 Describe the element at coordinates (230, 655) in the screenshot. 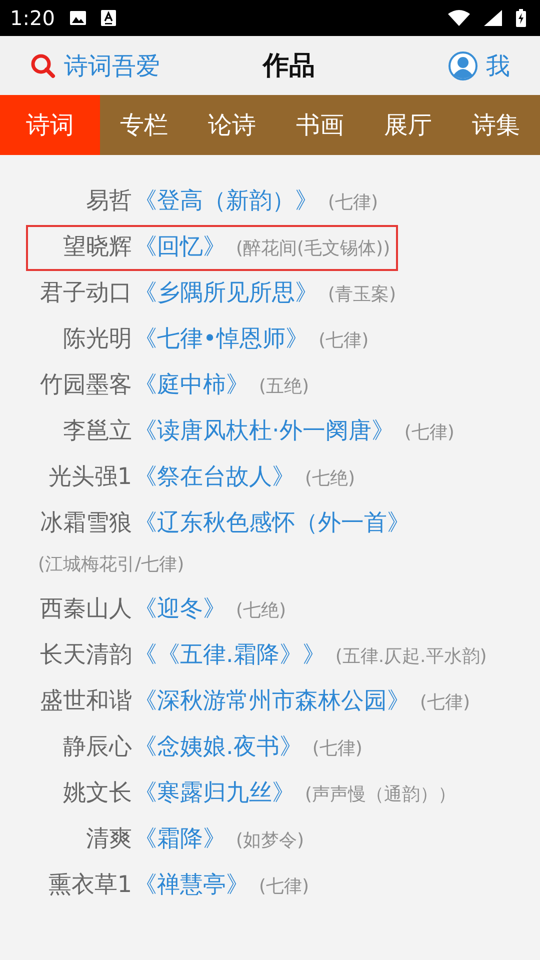

I see `poem-title: 《《五律.霜降》》` at that location.